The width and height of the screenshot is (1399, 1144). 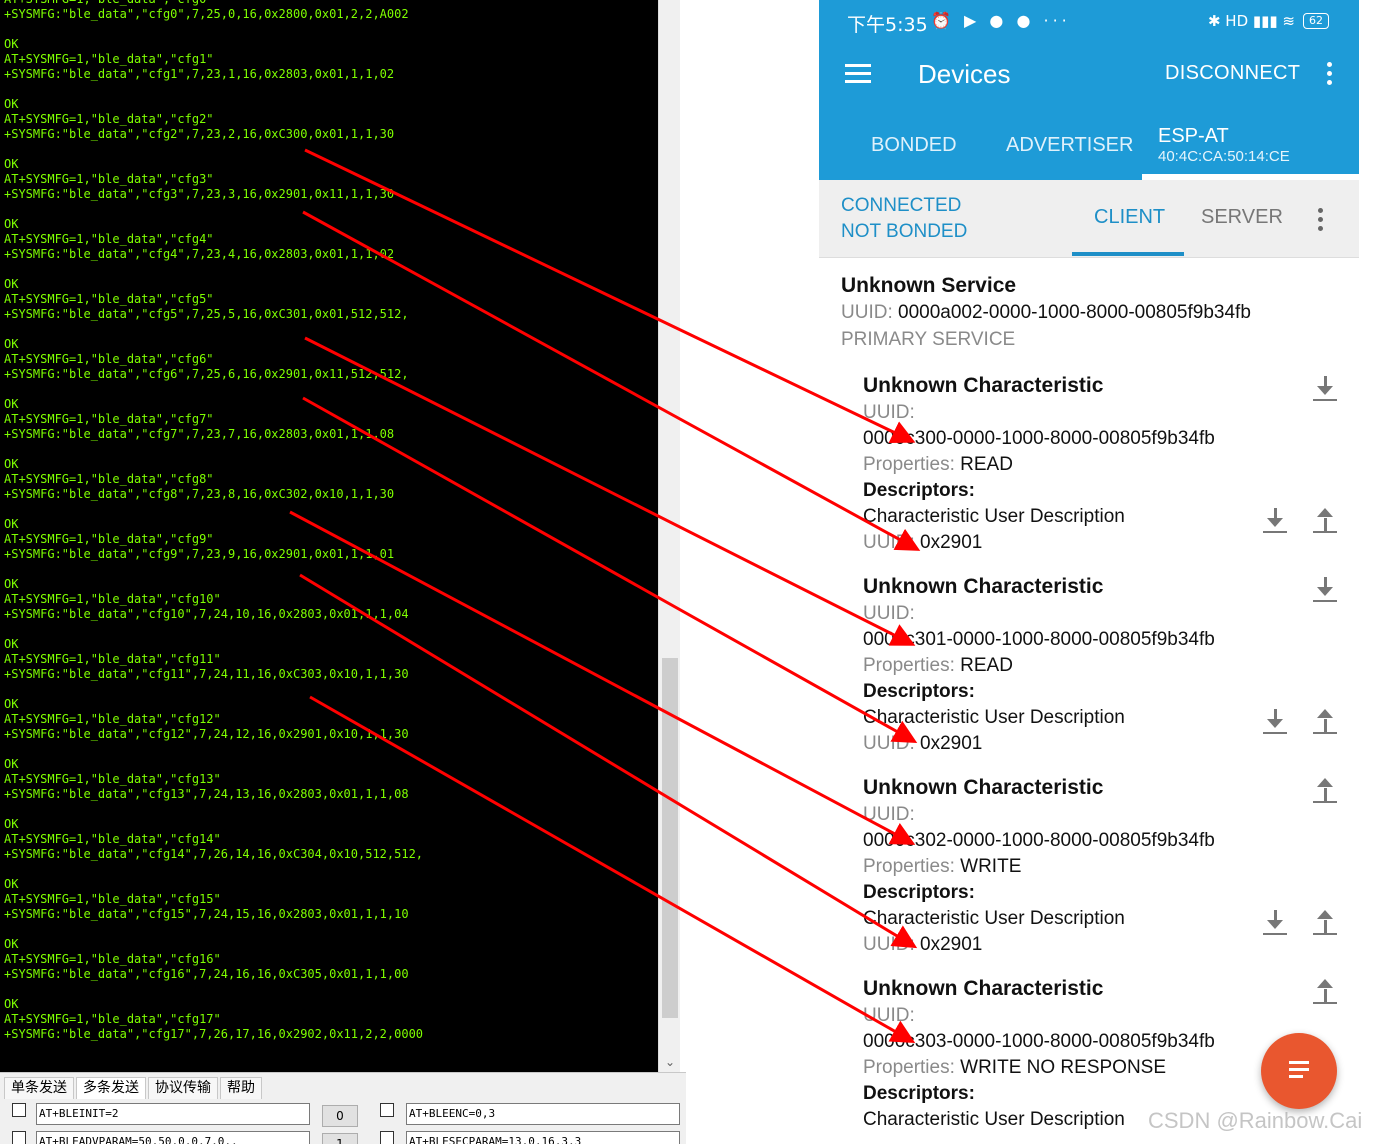 What do you see at coordinates (1299, 1071) in the screenshot?
I see `log-fab-button` at bounding box center [1299, 1071].